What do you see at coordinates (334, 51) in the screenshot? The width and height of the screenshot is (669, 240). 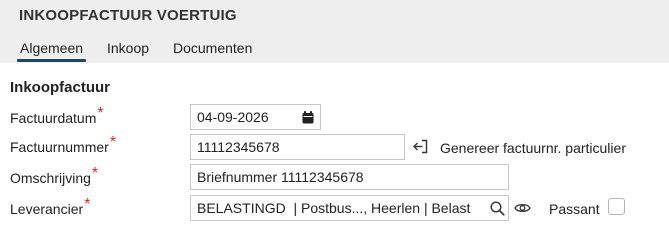 I see `tab-bar: Algemeen Inkoop Documenten` at bounding box center [334, 51].